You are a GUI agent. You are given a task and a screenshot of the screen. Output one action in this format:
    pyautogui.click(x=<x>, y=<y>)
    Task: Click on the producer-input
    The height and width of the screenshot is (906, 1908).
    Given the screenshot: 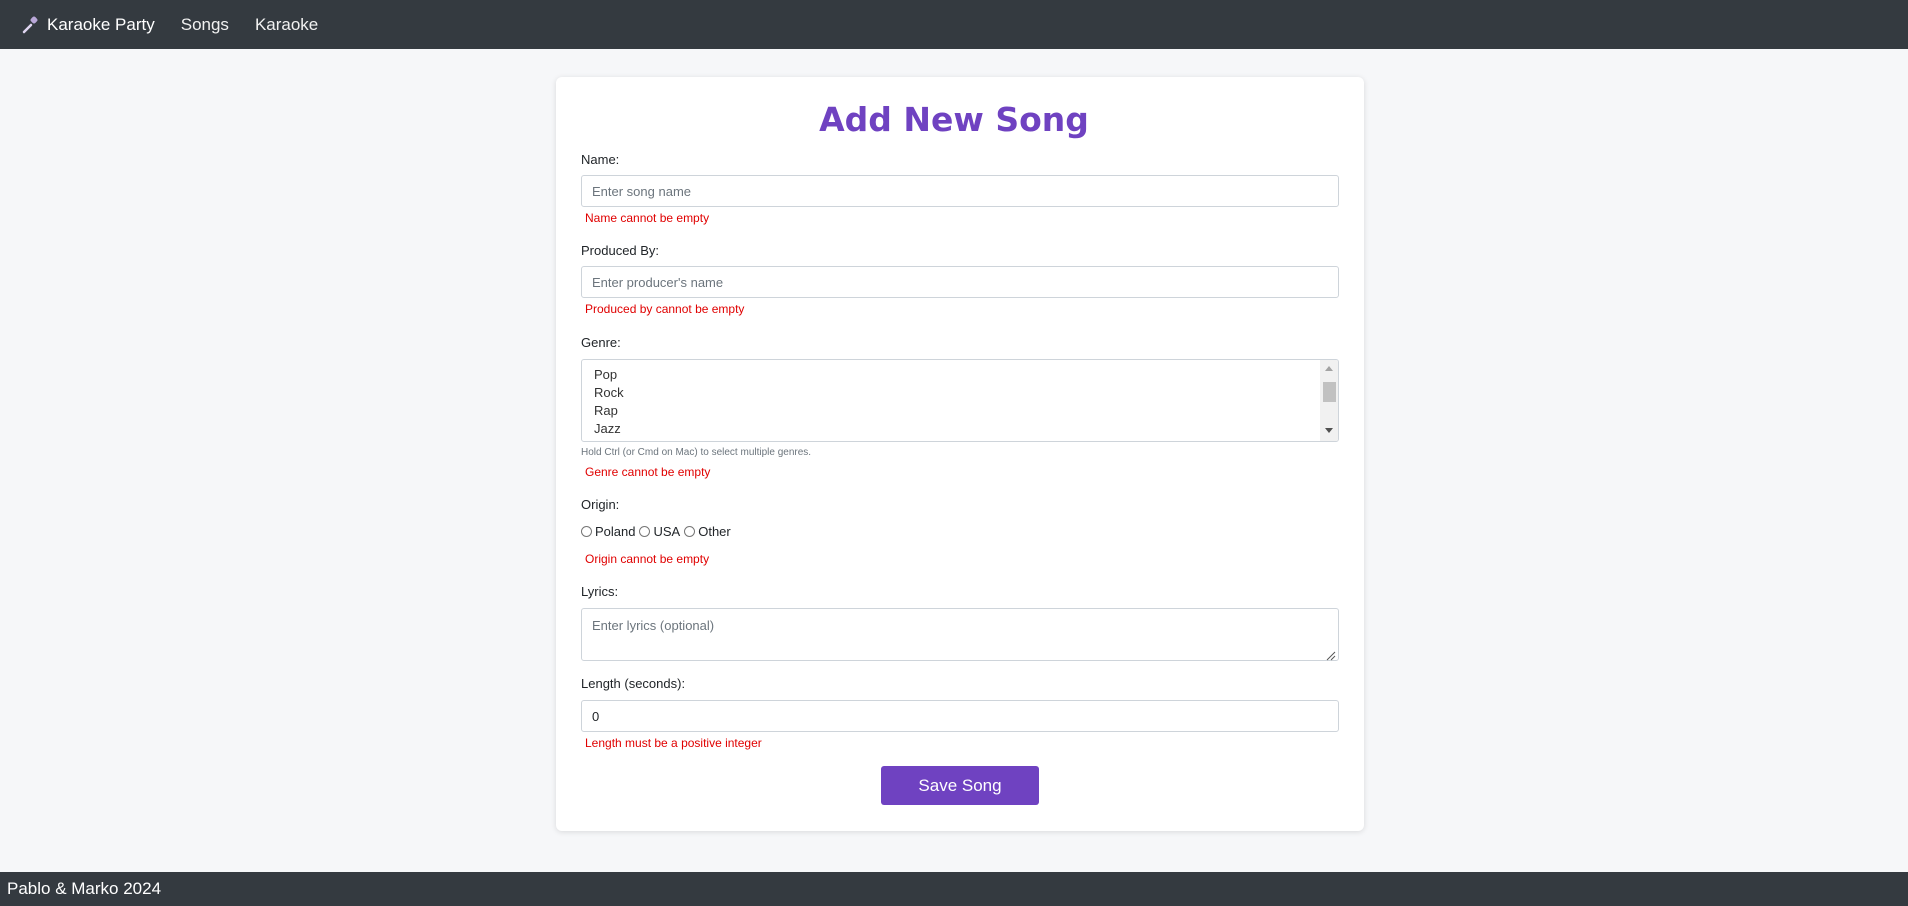 What is the action you would take?
    pyautogui.click(x=960, y=282)
    